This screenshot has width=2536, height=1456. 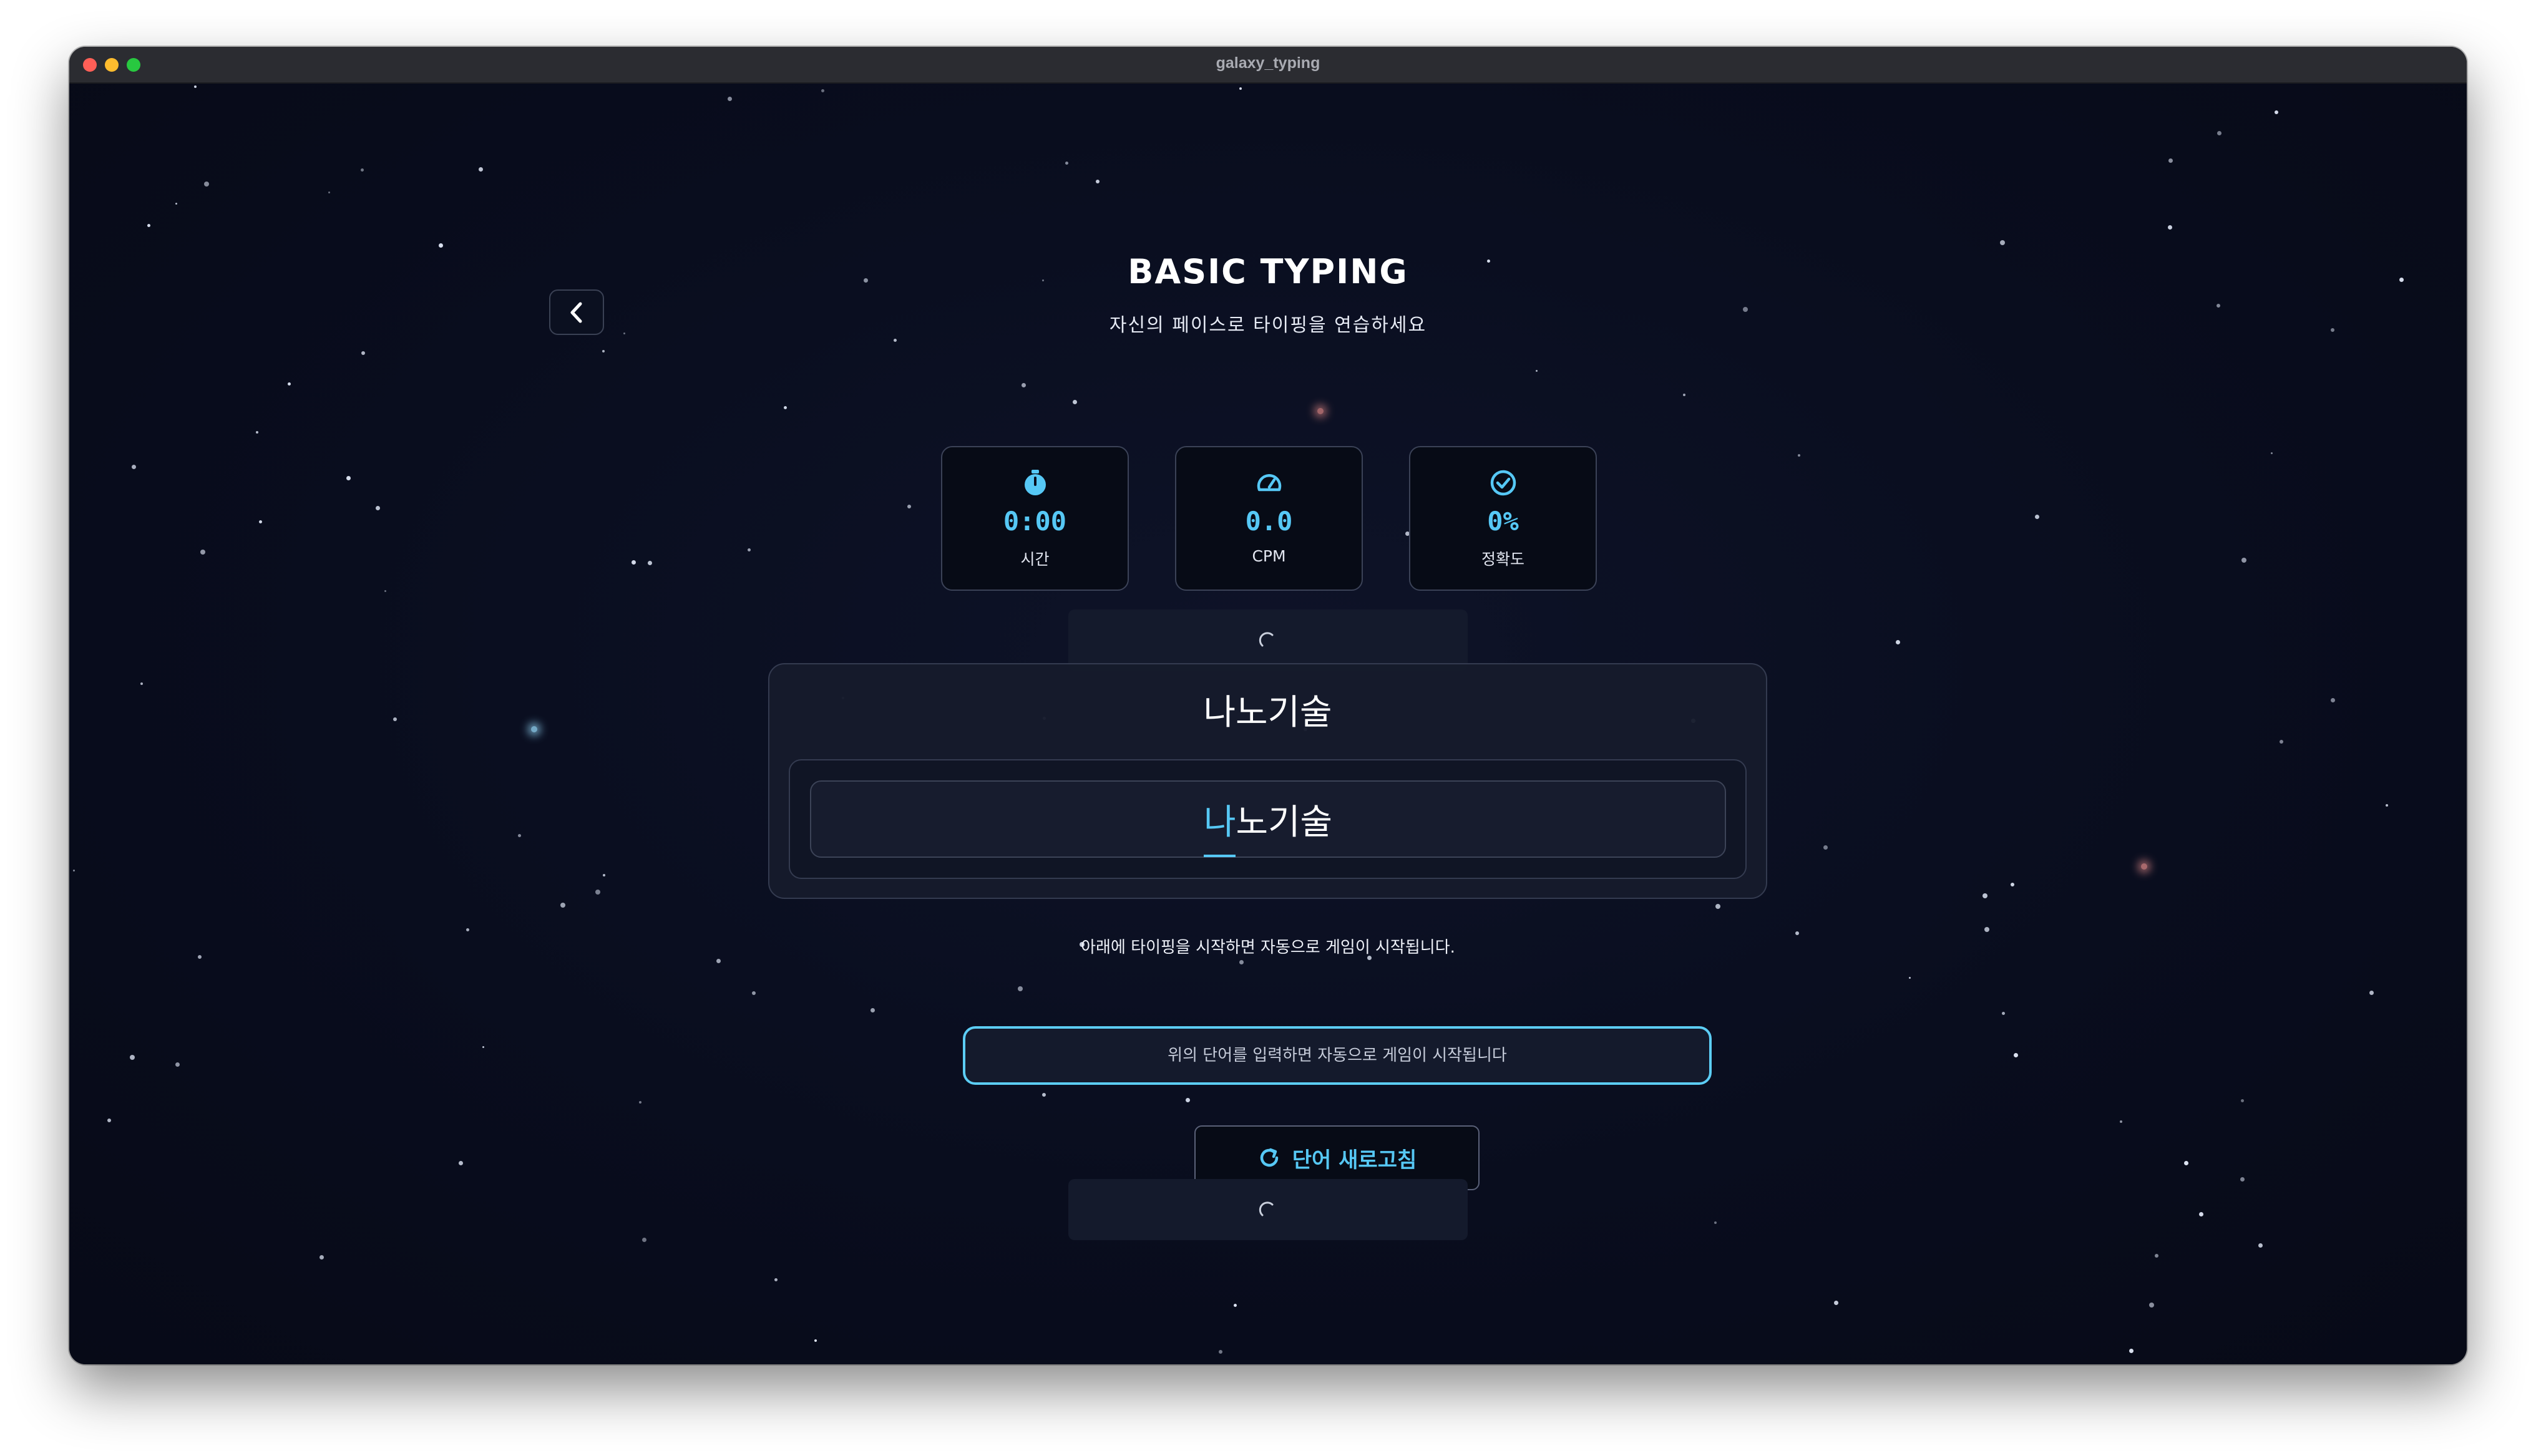 What do you see at coordinates (1268, 272) in the screenshot?
I see `page-title: BASIC TYPING` at bounding box center [1268, 272].